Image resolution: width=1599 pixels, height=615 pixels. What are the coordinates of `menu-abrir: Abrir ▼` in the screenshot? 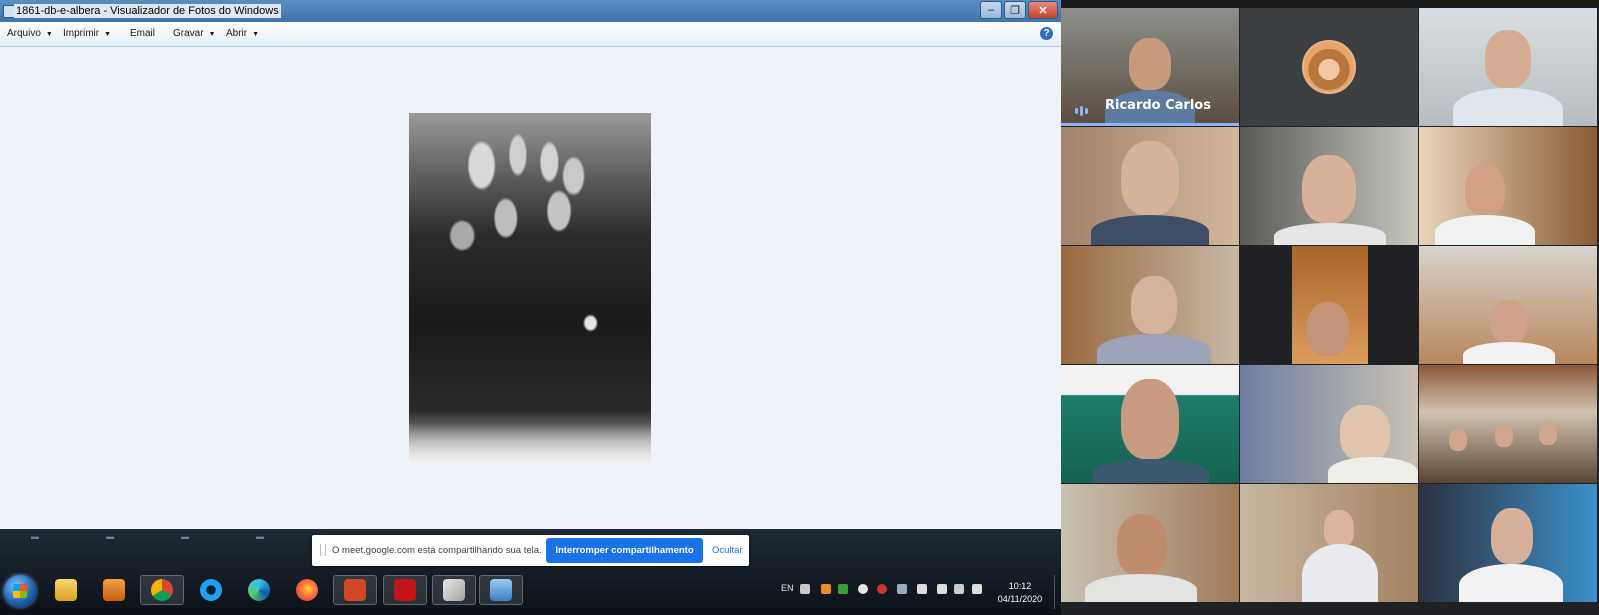 It's located at (242, 33).